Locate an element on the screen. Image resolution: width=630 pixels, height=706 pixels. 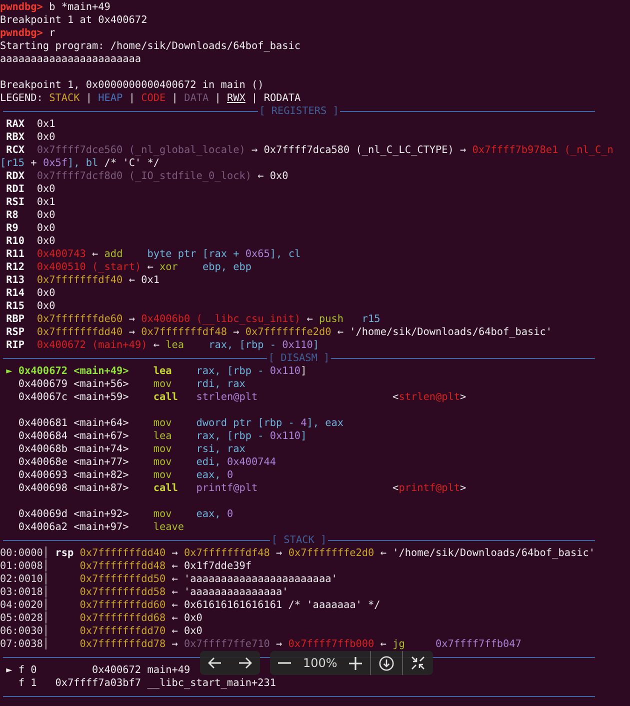
section-title: [ DISASM ] is located at coordinates (299, 358).